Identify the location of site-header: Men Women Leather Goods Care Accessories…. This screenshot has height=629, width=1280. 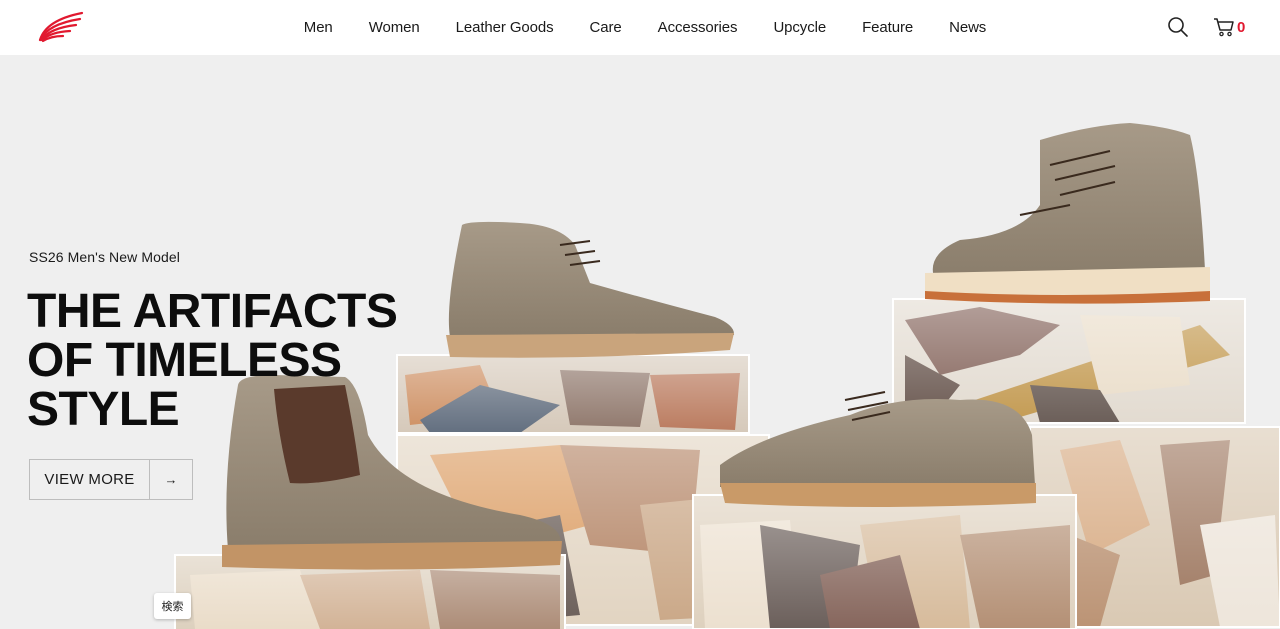
(640, 27).